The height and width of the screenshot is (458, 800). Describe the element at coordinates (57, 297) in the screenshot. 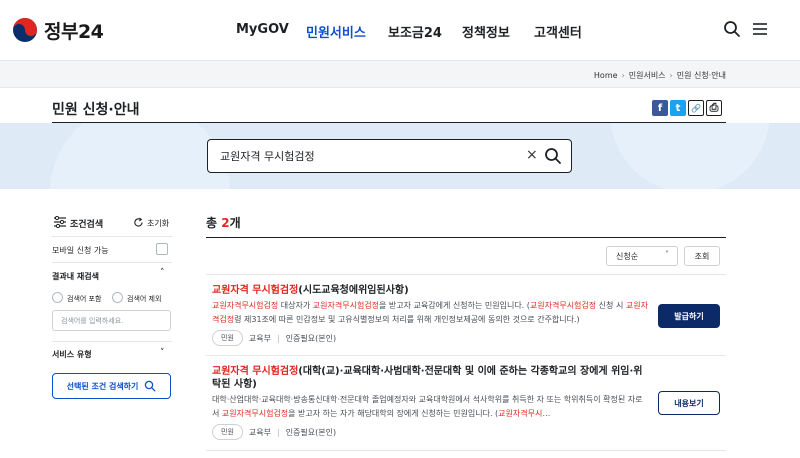

I see `include-radio` at that location.